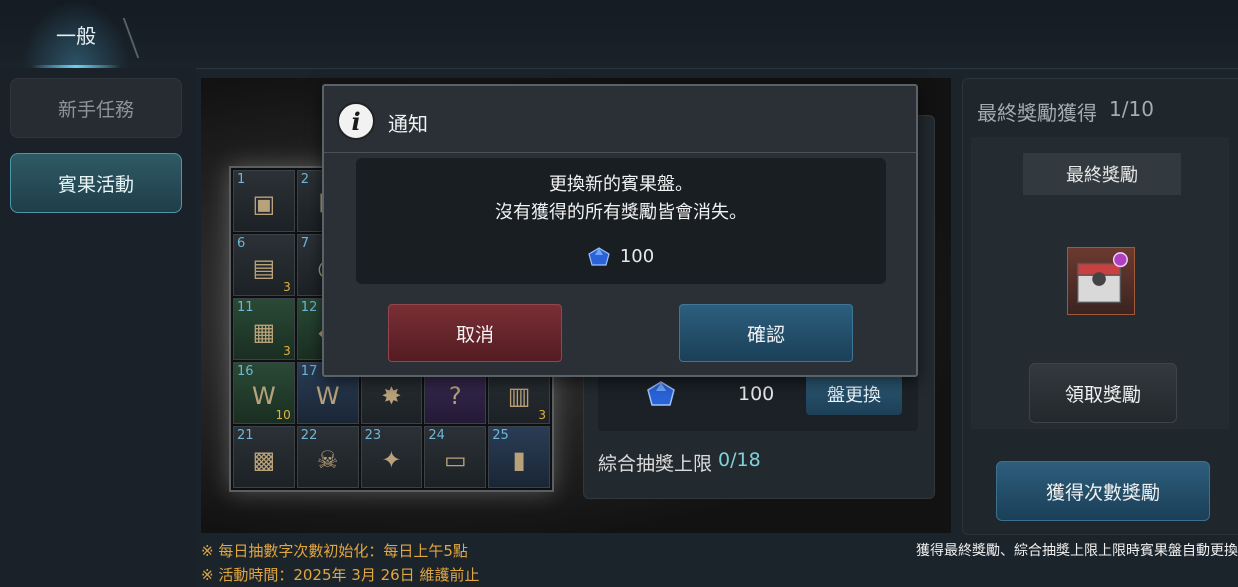 The height and width of the screenshot is (587, 1238). What do you see at coordinates (264, 460) in the screenshot?
I see `bingo-item-icon: ▩` at bounding box center [264, 460].